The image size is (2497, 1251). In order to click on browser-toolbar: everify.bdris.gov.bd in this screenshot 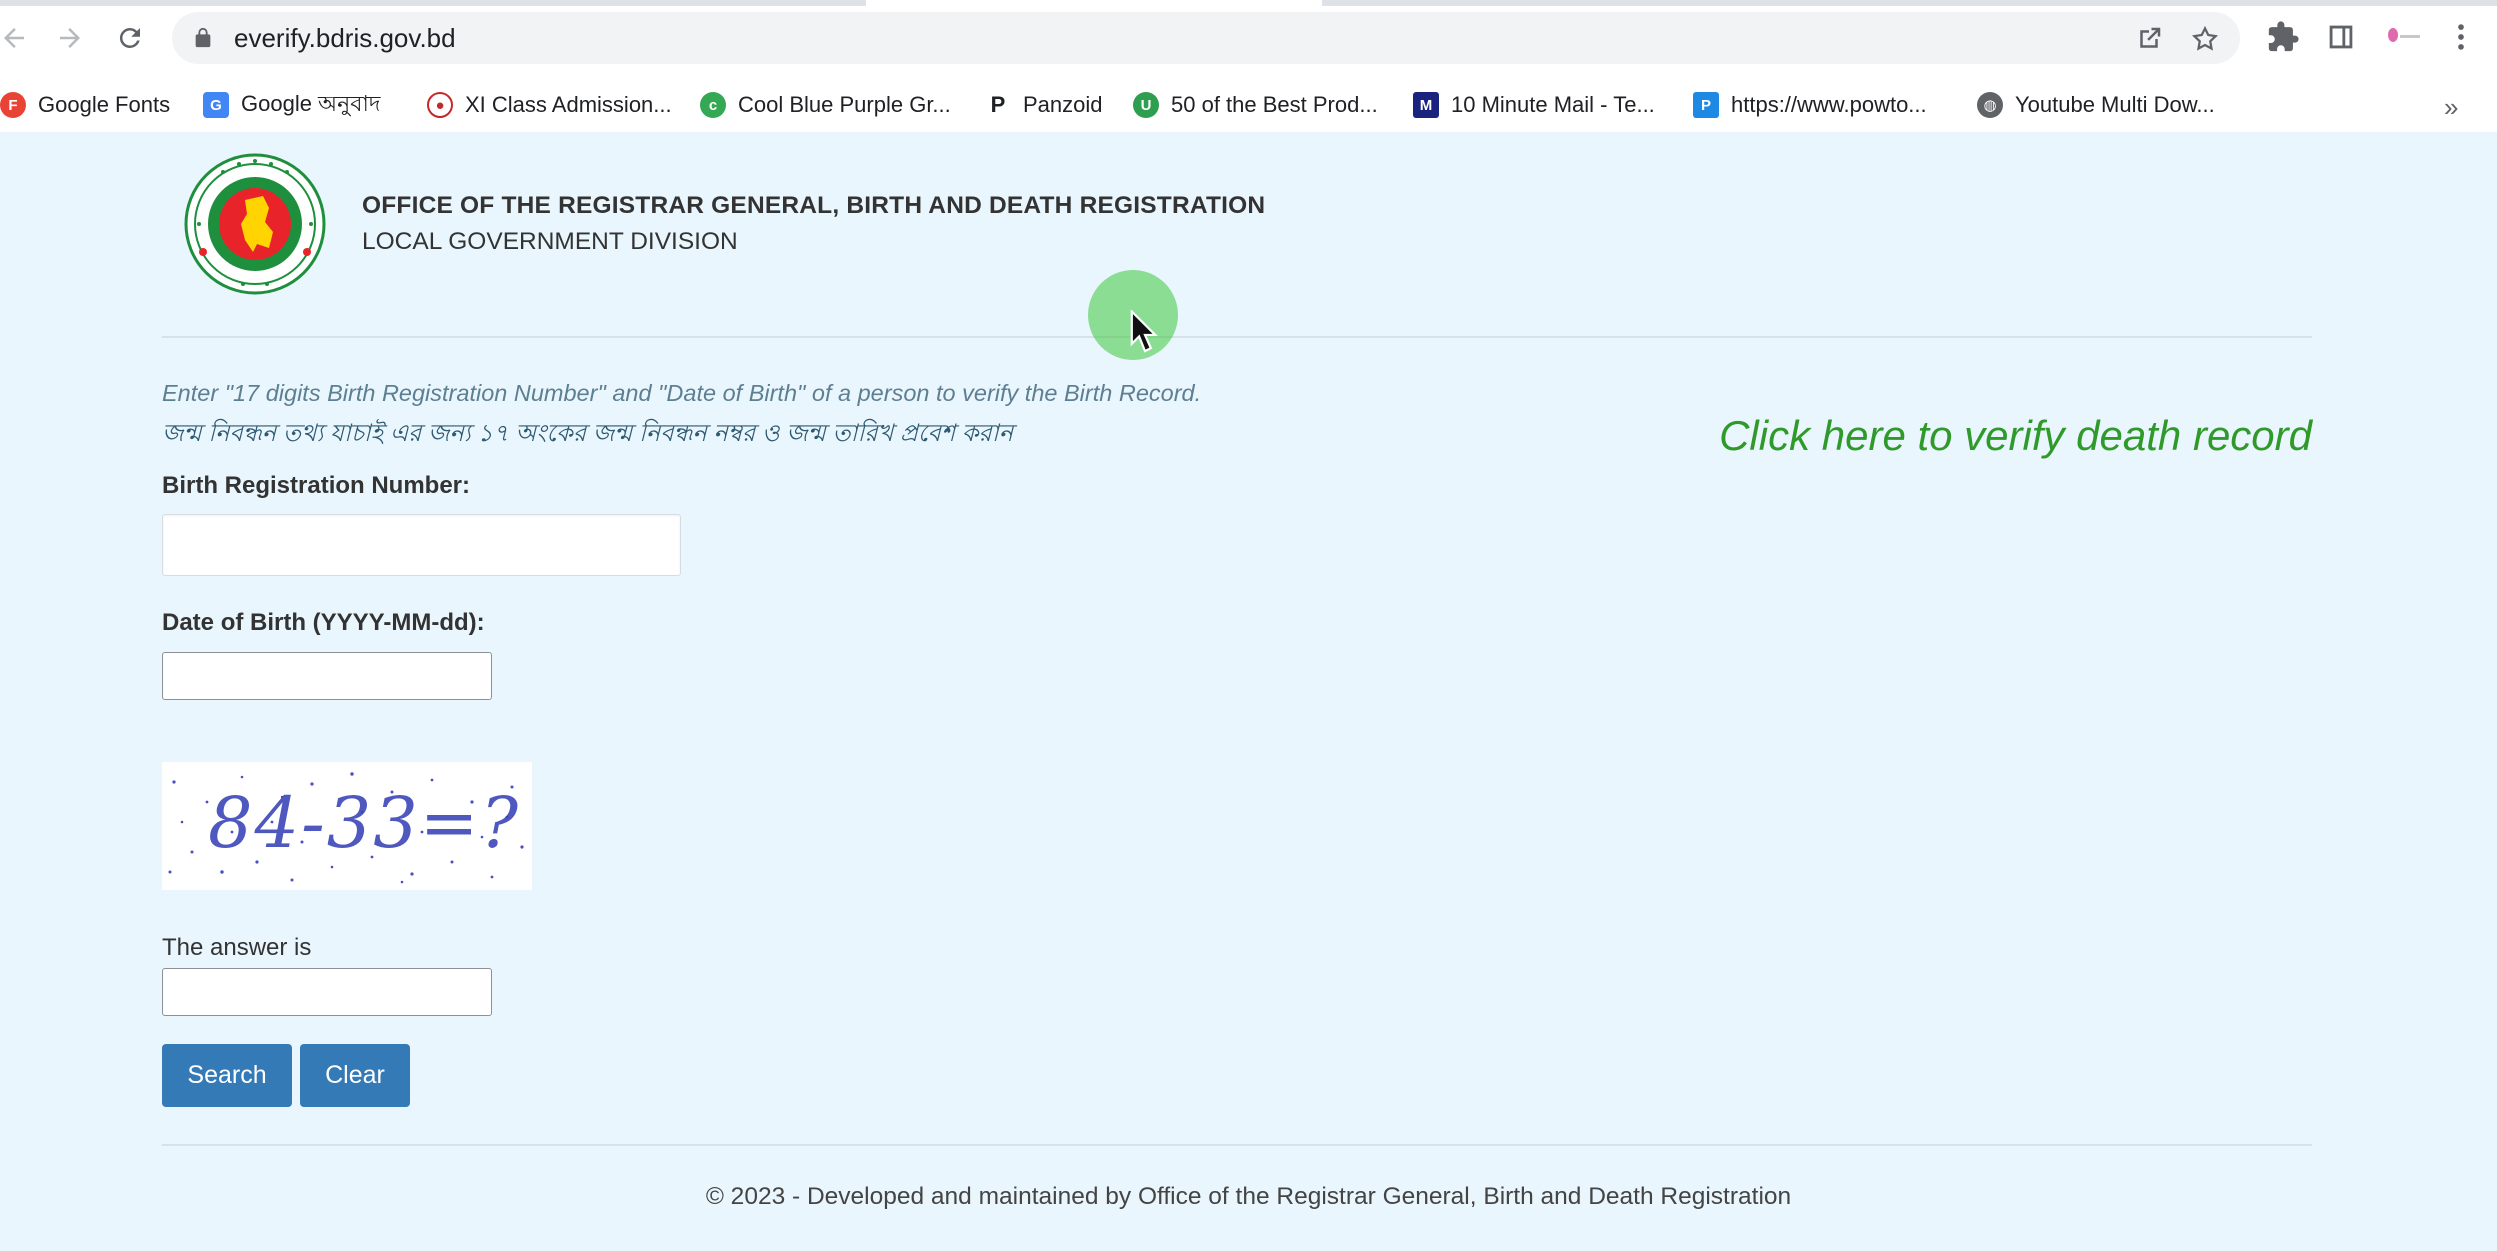, I will do `click(1248, 39)`.